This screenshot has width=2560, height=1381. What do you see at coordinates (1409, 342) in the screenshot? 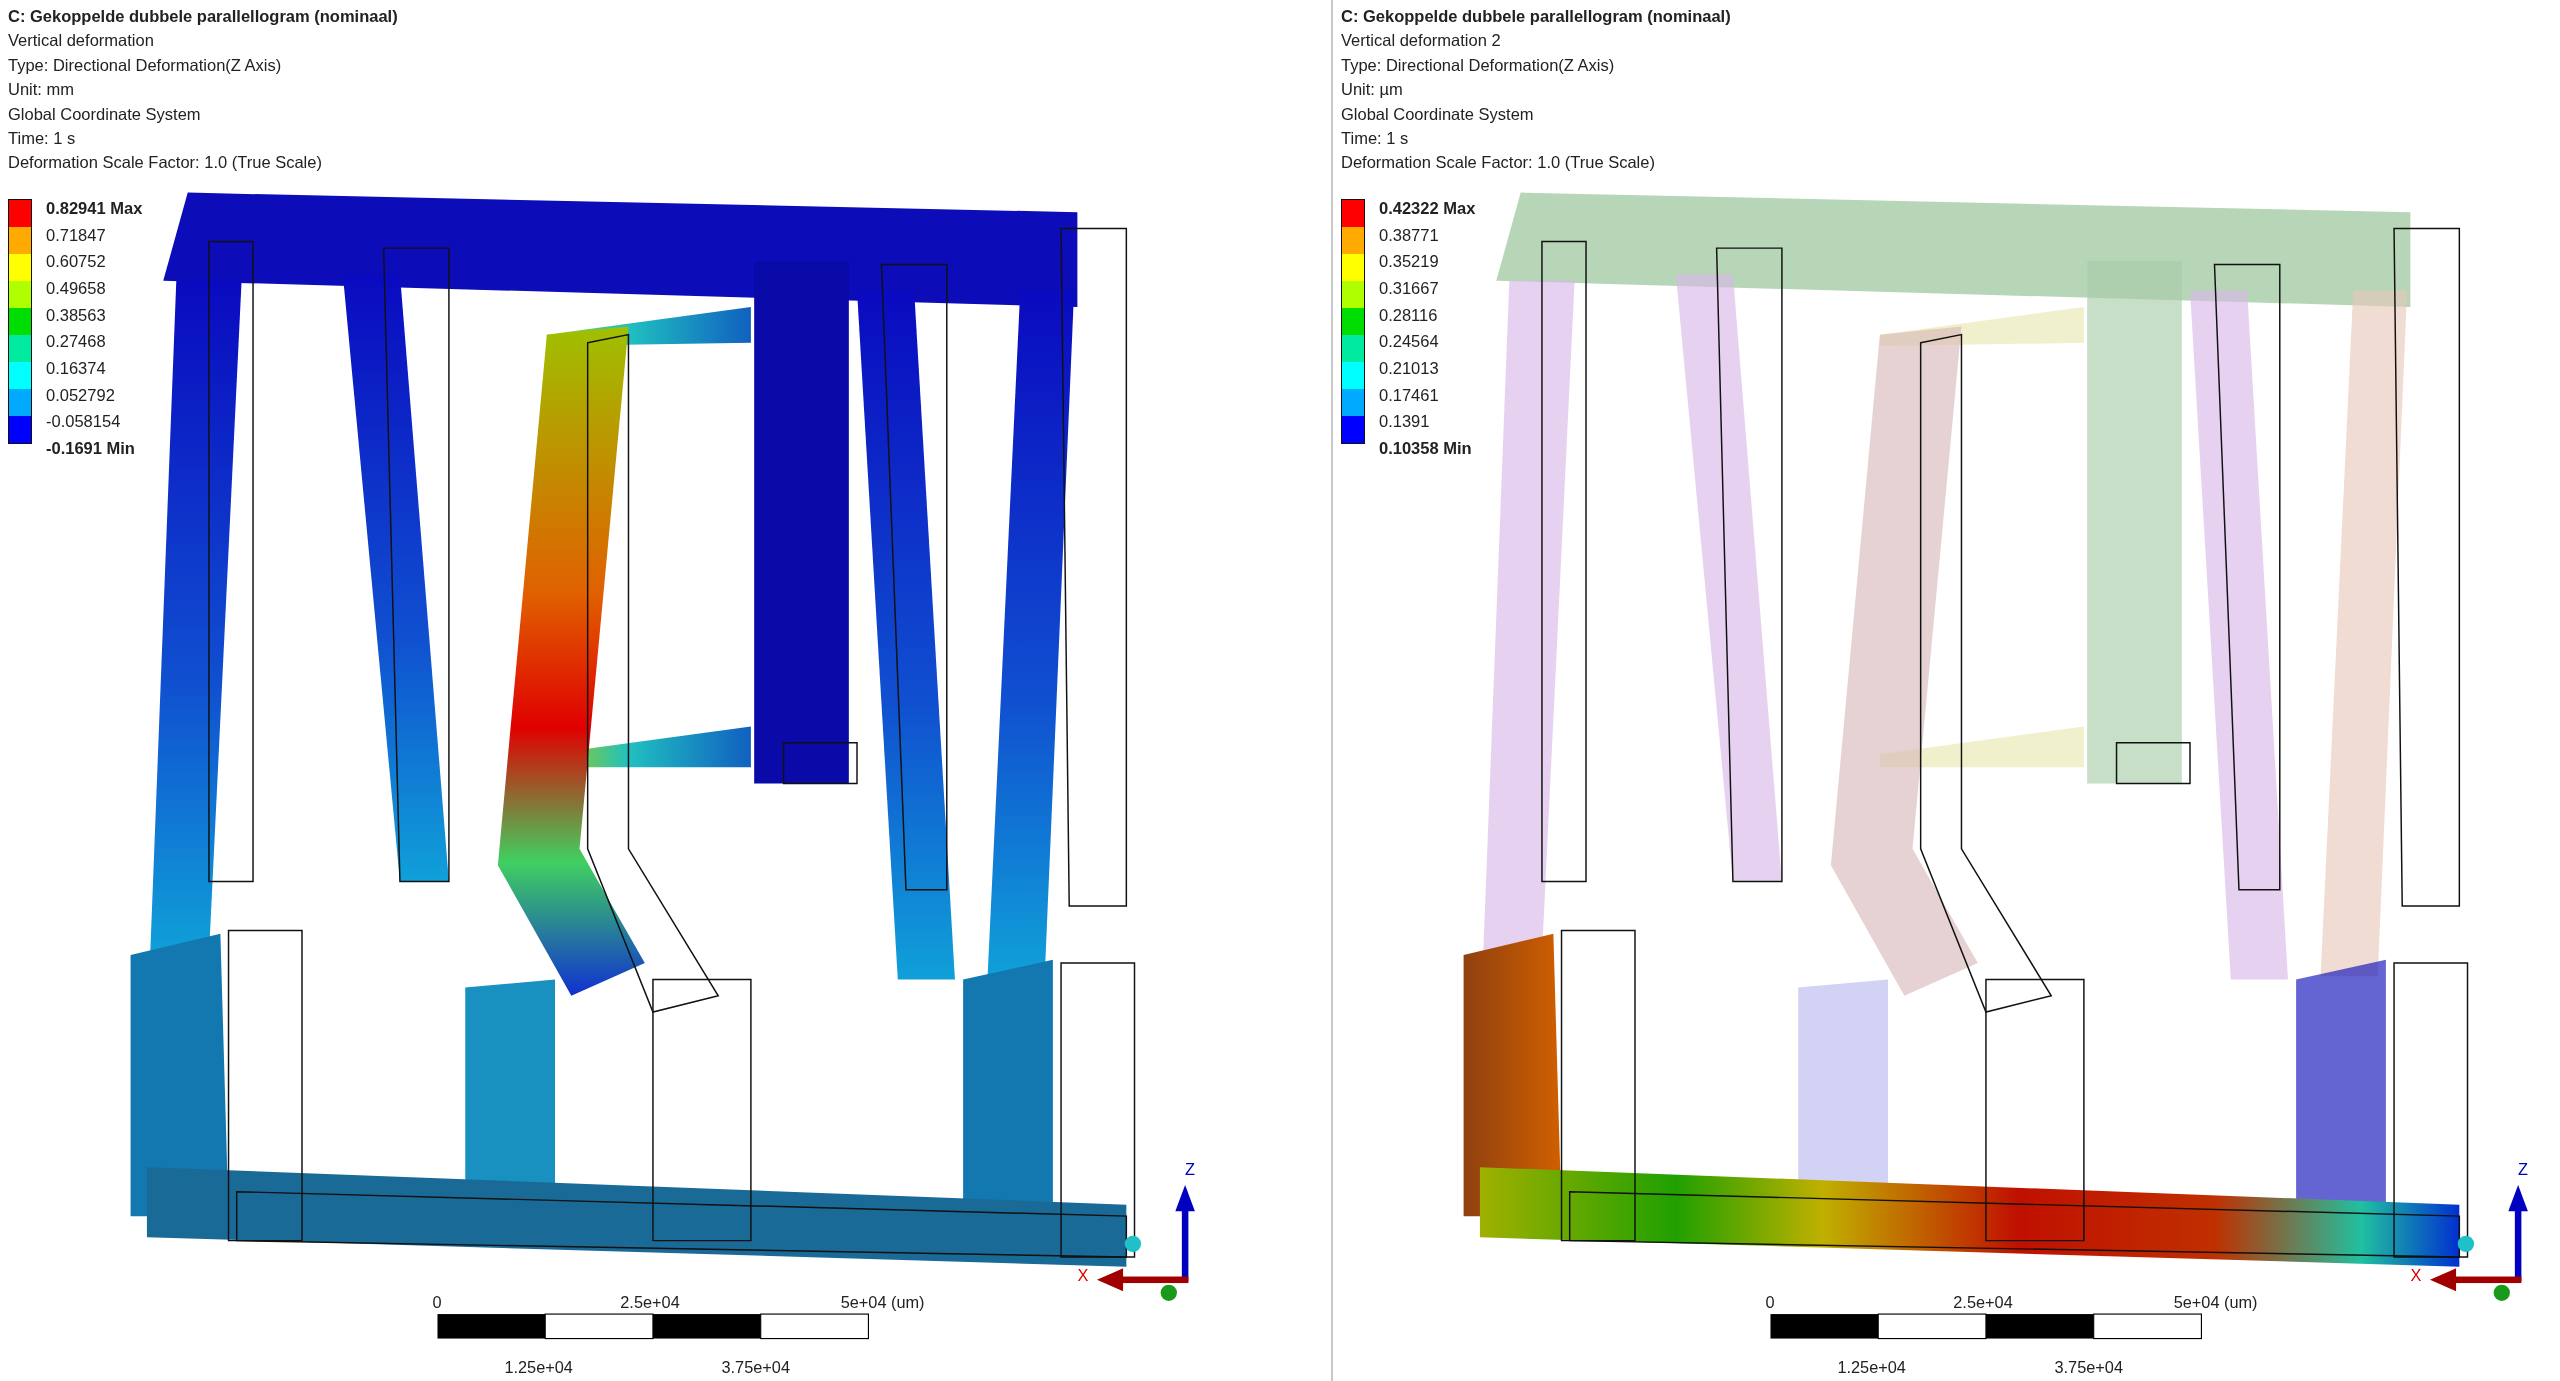
I see `legend-value: 0.24564` at bounding box center [1409, 342].